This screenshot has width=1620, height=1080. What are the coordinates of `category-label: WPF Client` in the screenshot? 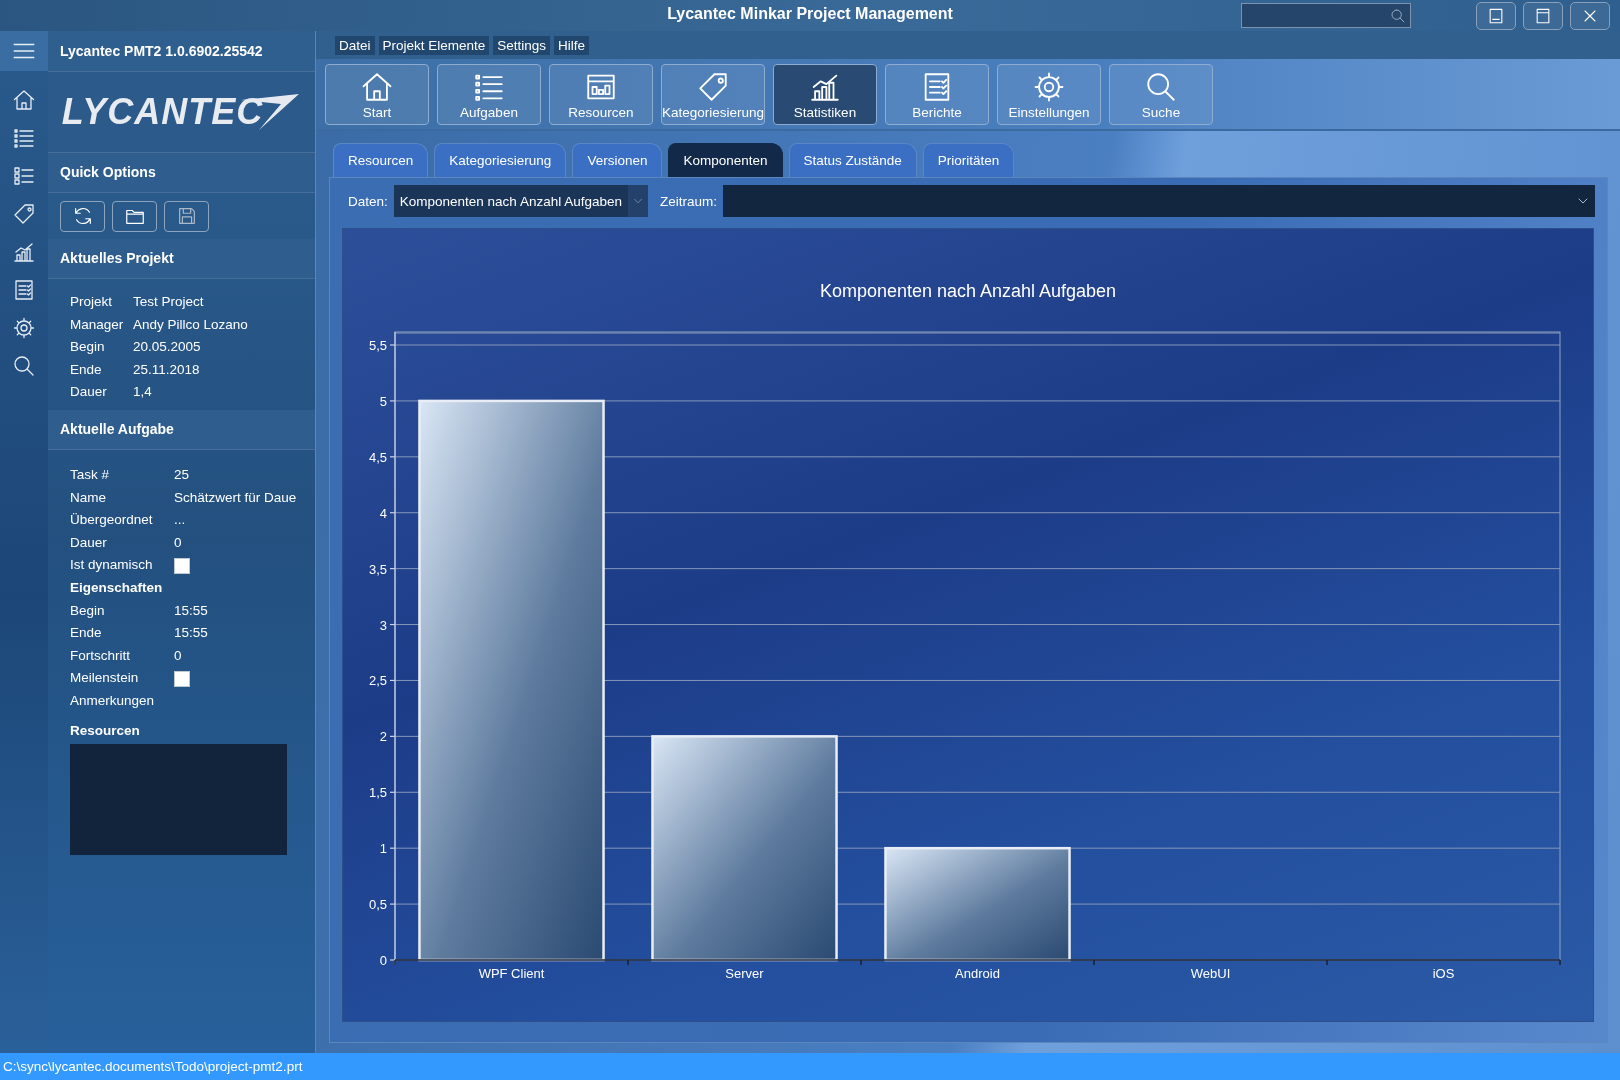 It's located at (511, 973).